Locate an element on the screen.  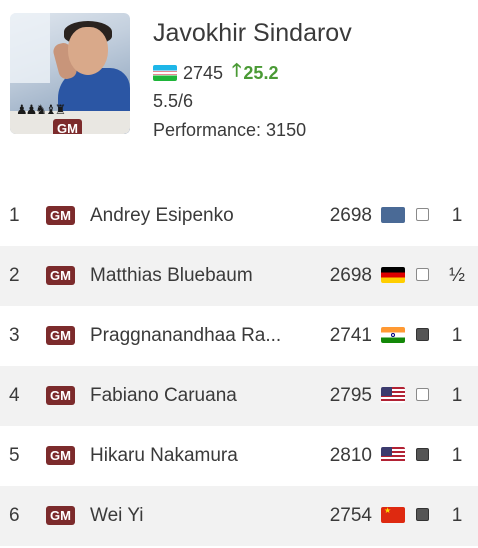
opponent-name: Wei Yi is located at coordinates (195, 516).